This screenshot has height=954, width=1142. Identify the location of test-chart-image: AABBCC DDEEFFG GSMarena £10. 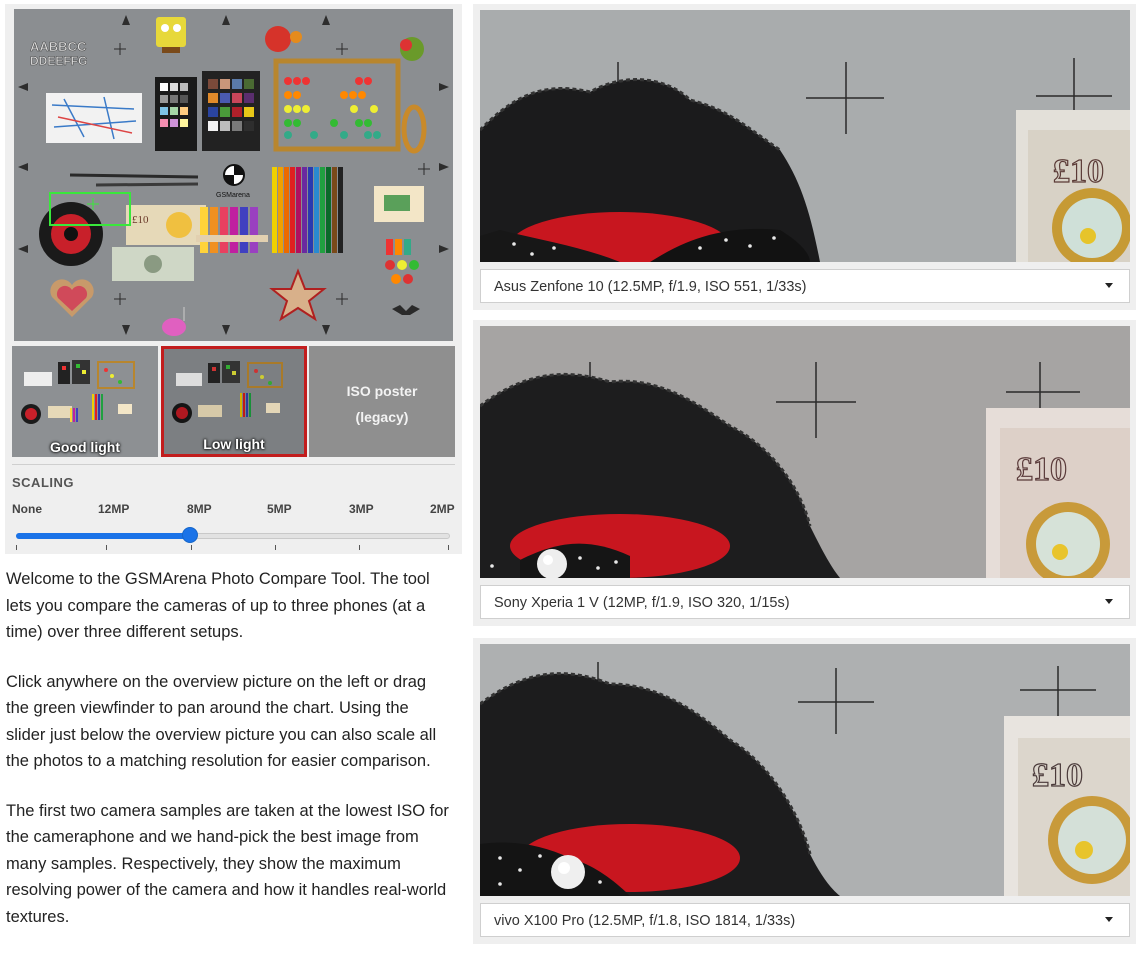
(233, 175).